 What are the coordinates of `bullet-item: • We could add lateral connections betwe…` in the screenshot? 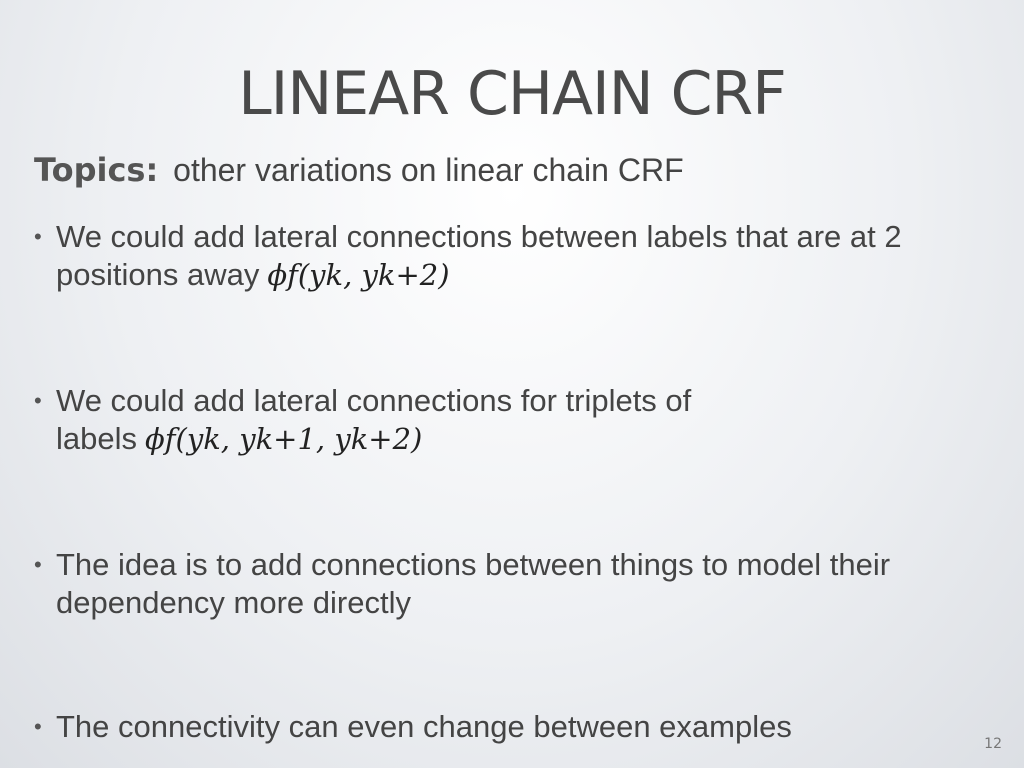 It's located at (519, 256).